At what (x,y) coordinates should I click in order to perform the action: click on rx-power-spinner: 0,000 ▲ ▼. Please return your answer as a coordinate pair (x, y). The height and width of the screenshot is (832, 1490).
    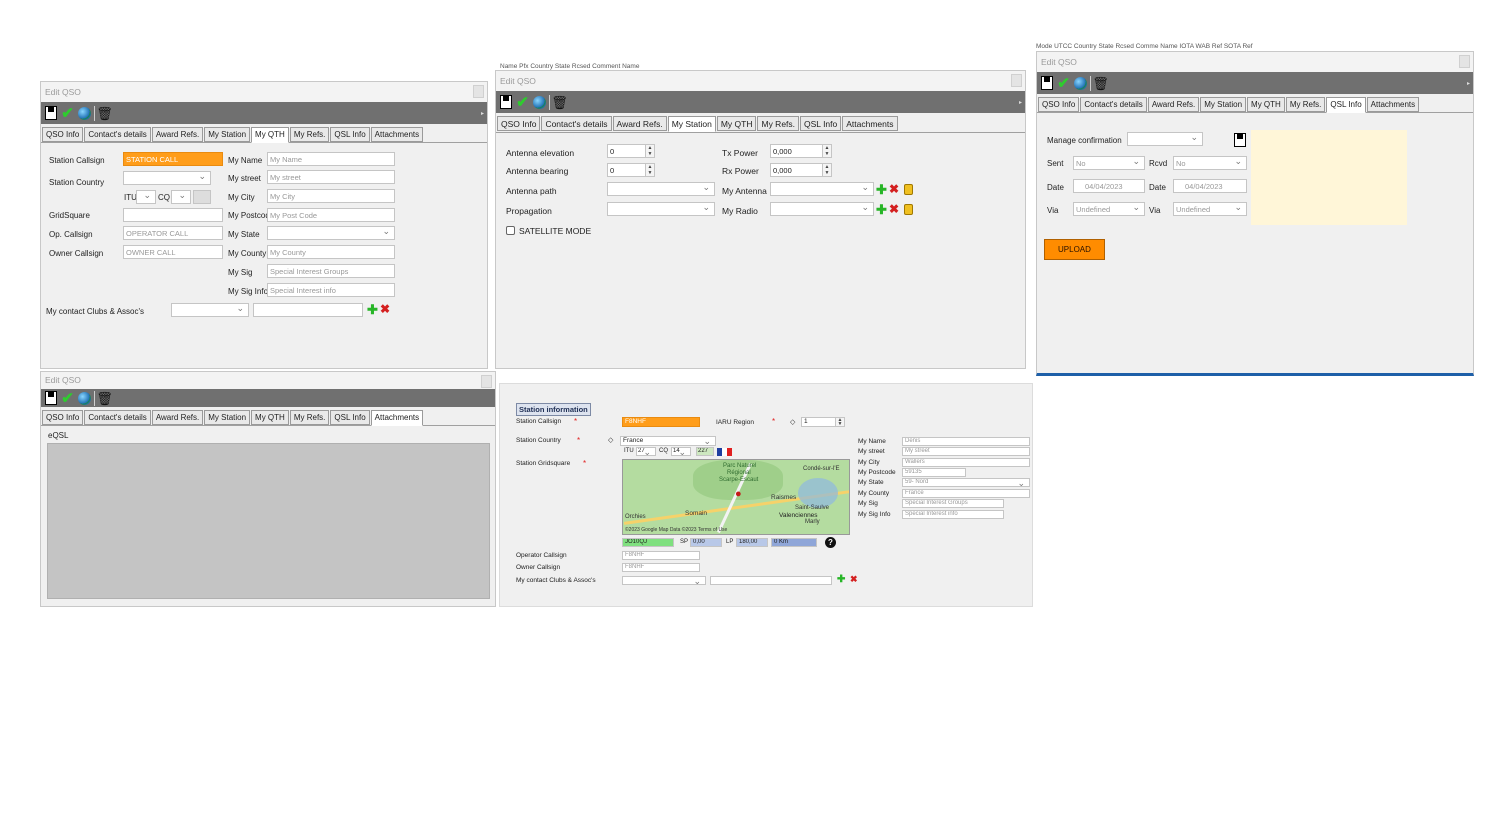
    Looking at the image, I should click on (801, 170).